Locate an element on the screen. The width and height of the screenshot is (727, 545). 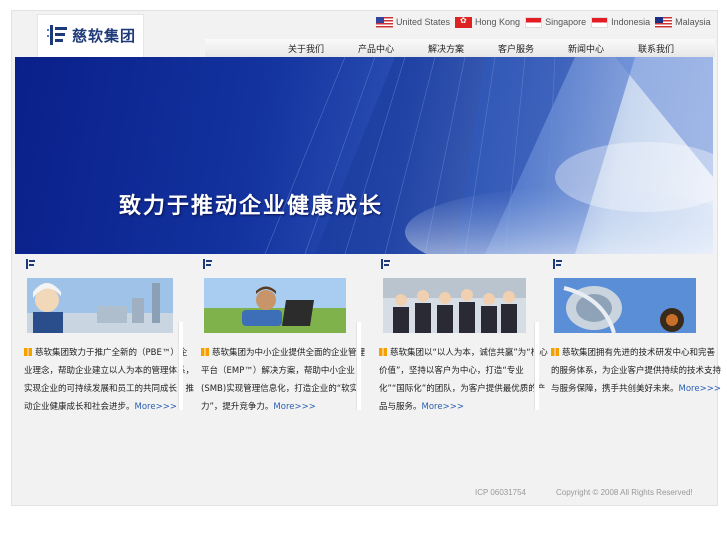
id-flag-icon is located at coordinates (600, 22).